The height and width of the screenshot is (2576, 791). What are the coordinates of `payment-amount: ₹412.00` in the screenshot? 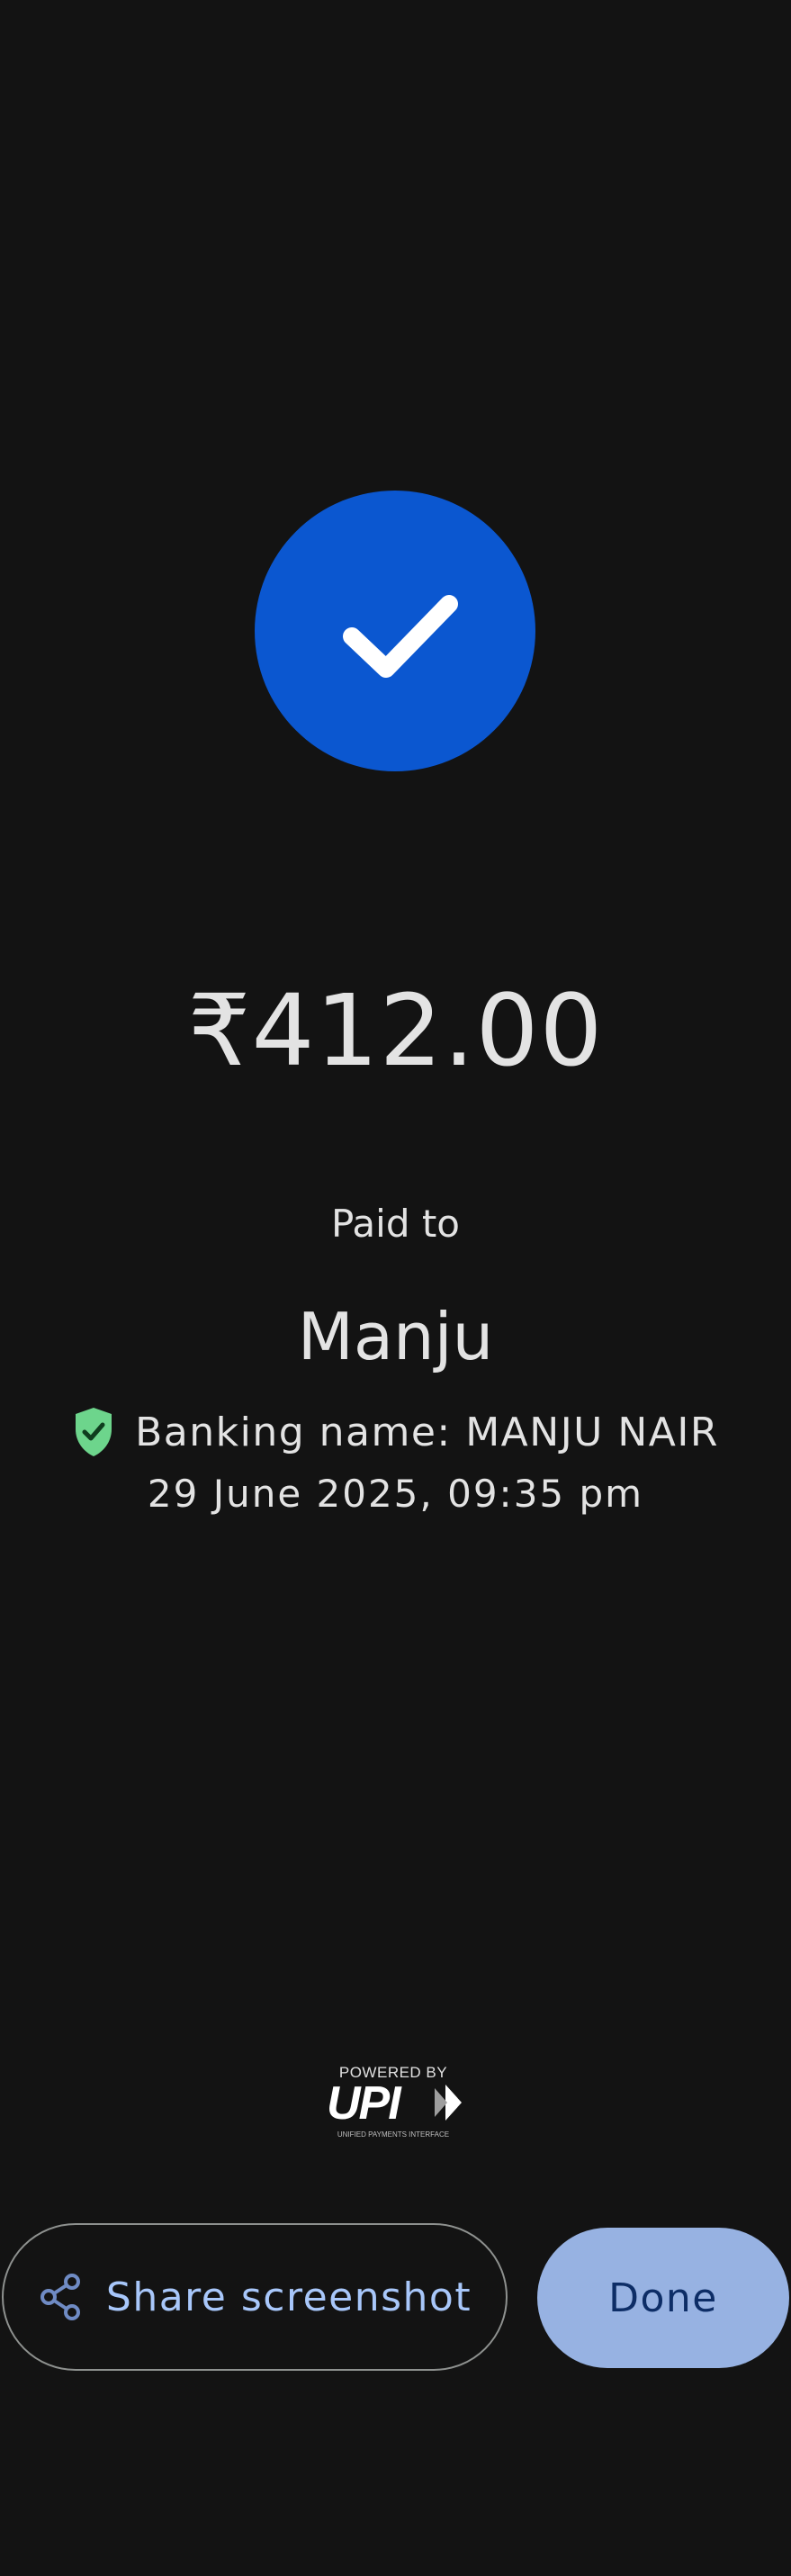 It's located at (395, 1030).